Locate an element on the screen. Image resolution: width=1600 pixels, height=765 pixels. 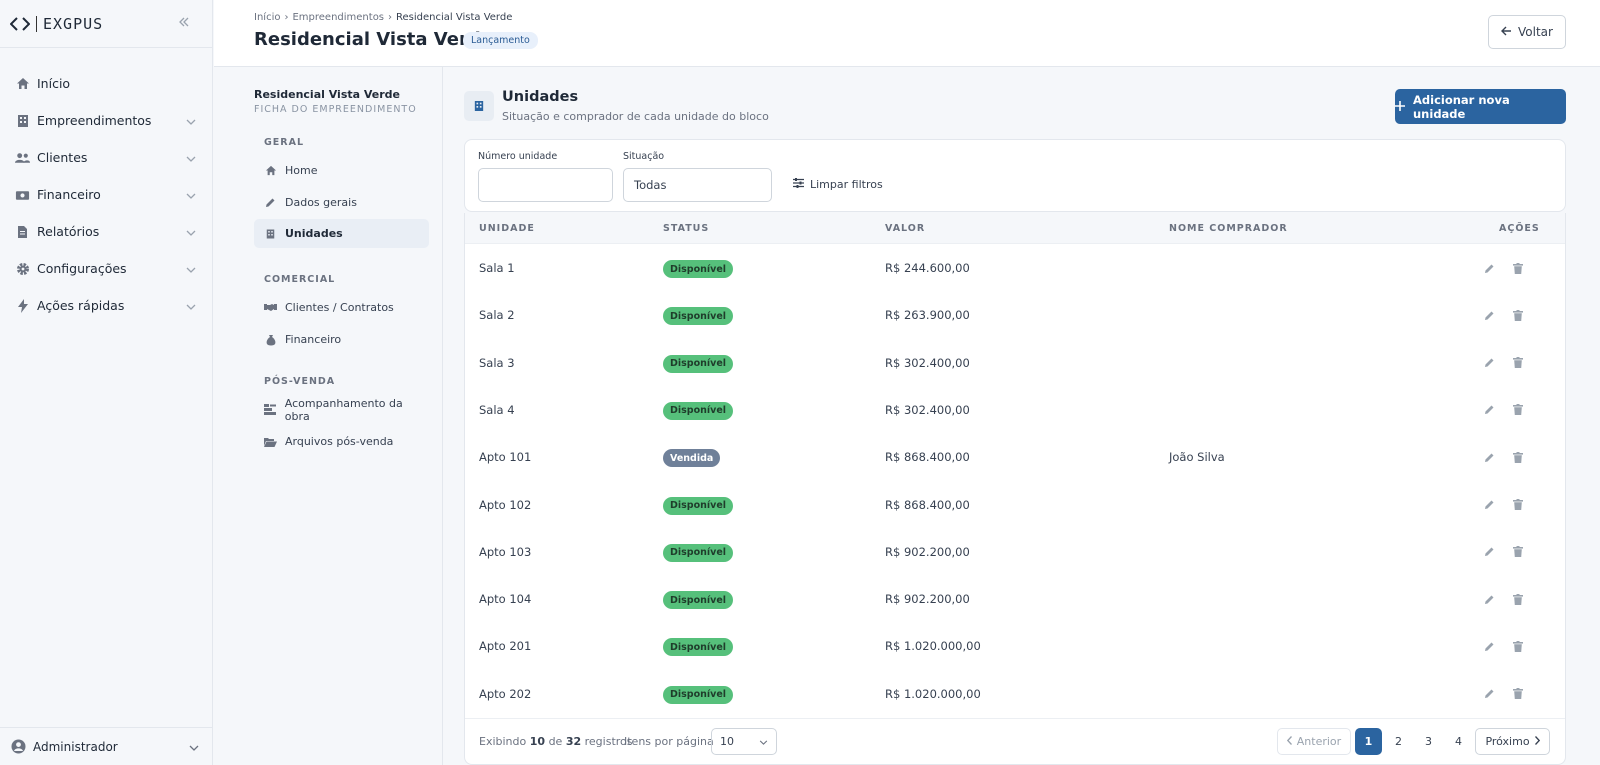
nav-label: Ações rápidas is located at coordinates (81, 305).